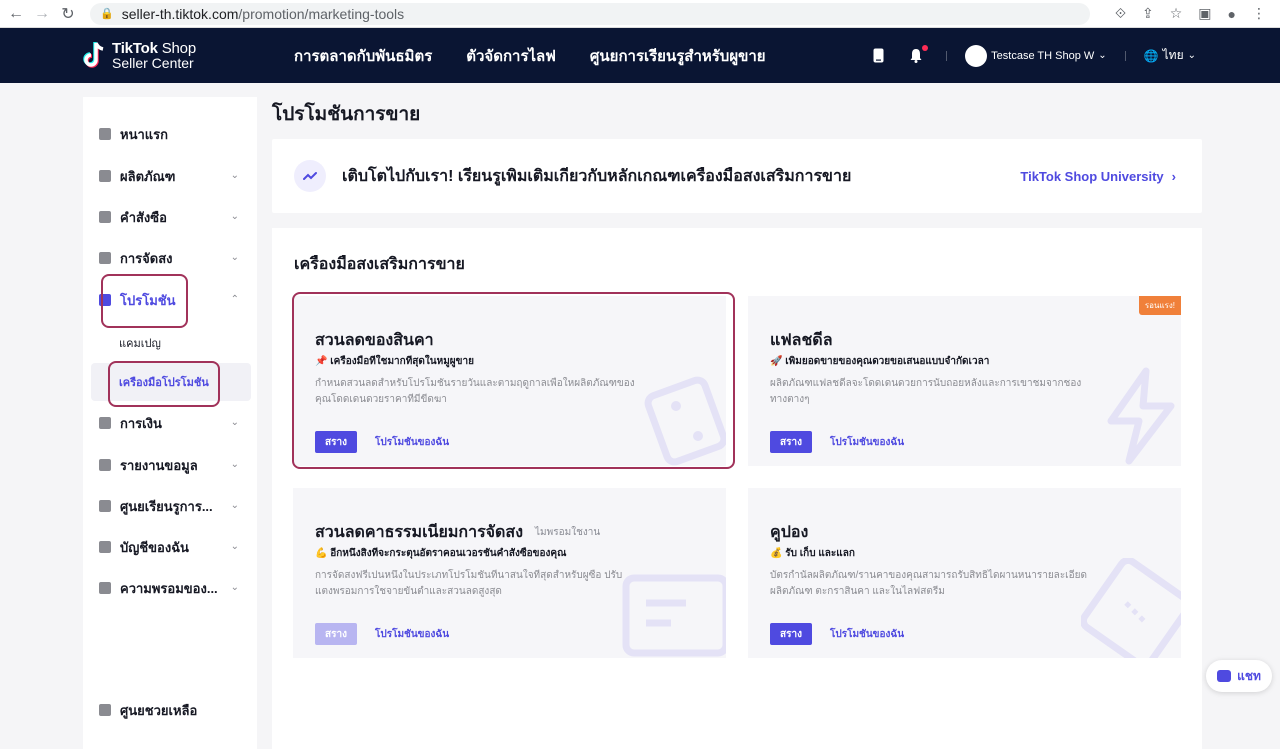 The height and width of the screenshot is (749, 1280). I want to click on user-icon, so click(105, 547).